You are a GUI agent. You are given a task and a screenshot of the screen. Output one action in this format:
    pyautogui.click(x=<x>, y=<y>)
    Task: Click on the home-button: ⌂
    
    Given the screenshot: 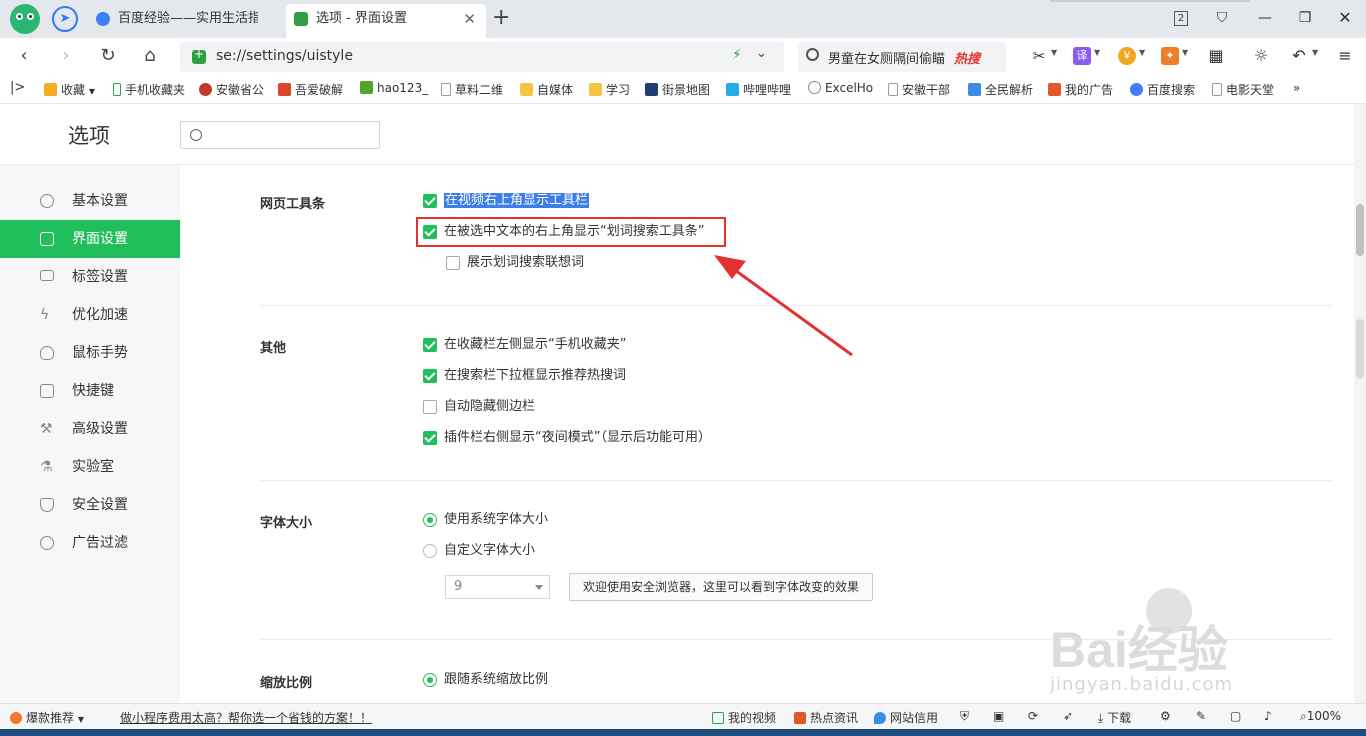 What is the action you would take?
    pyautogui.click(x=150, y=56)
    